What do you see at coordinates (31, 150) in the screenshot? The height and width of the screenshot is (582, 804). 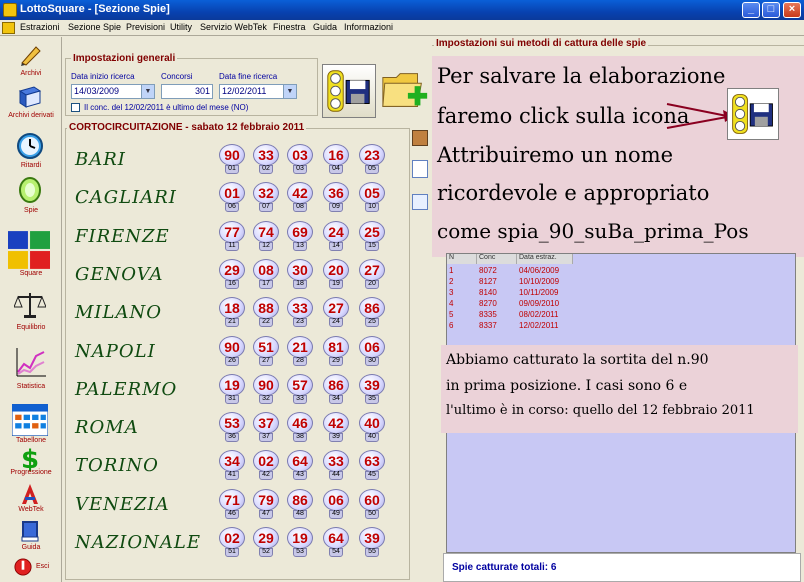 I see `tool-ritardi: Ritardi` at bounding box center [31, 150].